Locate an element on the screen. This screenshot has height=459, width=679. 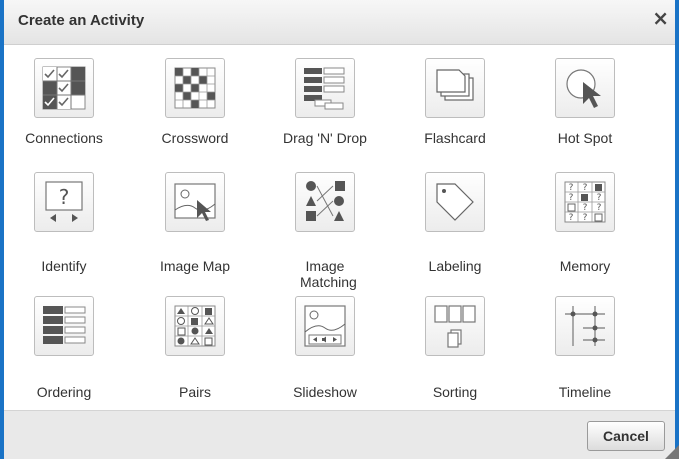
identify-icon: ? is located at coordinates (64, 202).